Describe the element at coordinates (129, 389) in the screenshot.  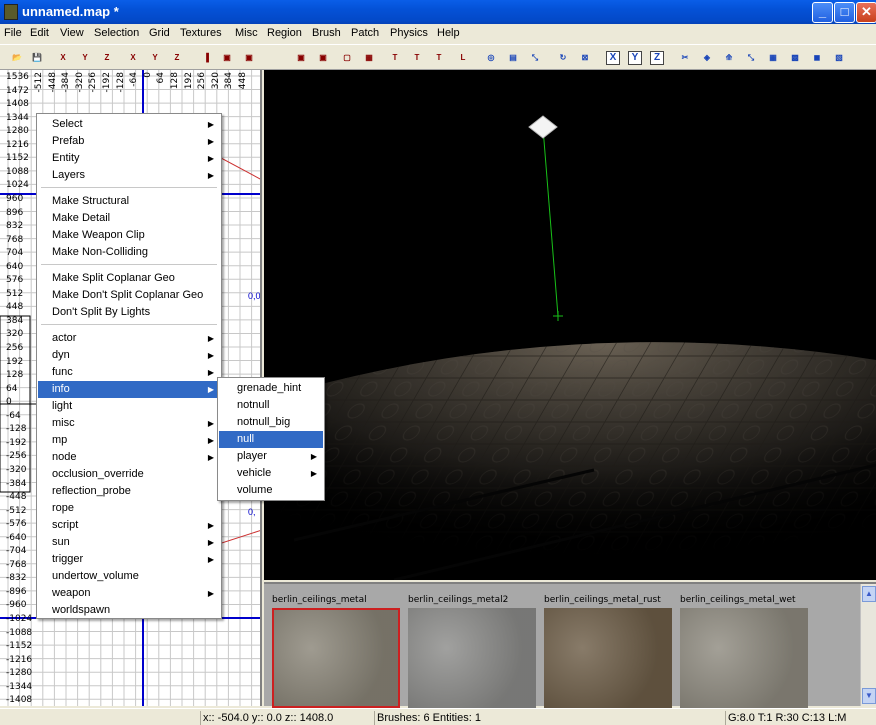
I see `menu-item-info: info ▶` at that location.